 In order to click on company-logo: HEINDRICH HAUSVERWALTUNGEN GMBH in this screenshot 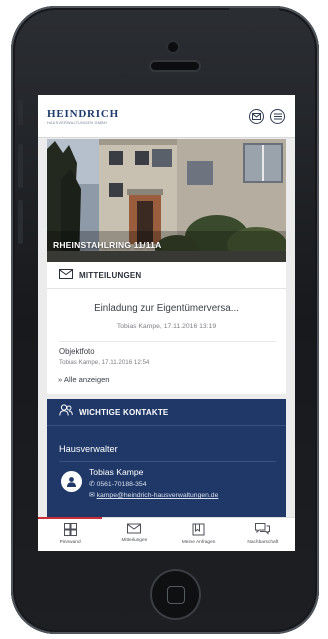, I will do `click(83, 116)`.